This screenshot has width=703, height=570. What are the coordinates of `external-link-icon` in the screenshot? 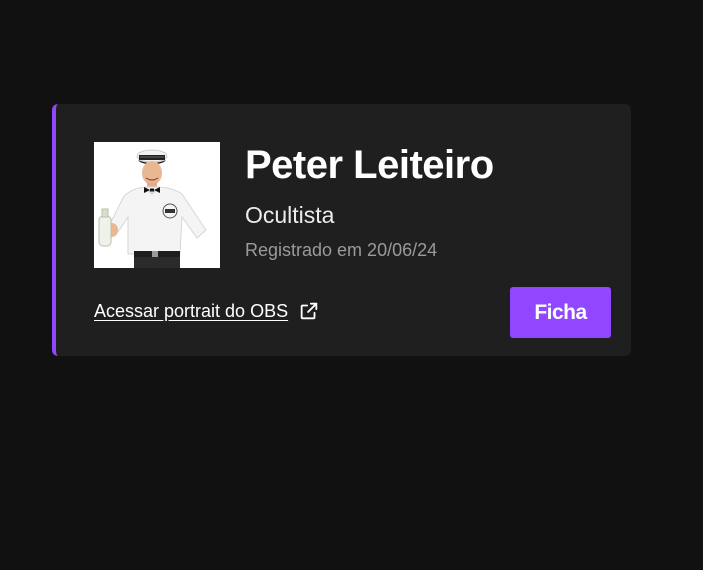 It's located at (309, 311).